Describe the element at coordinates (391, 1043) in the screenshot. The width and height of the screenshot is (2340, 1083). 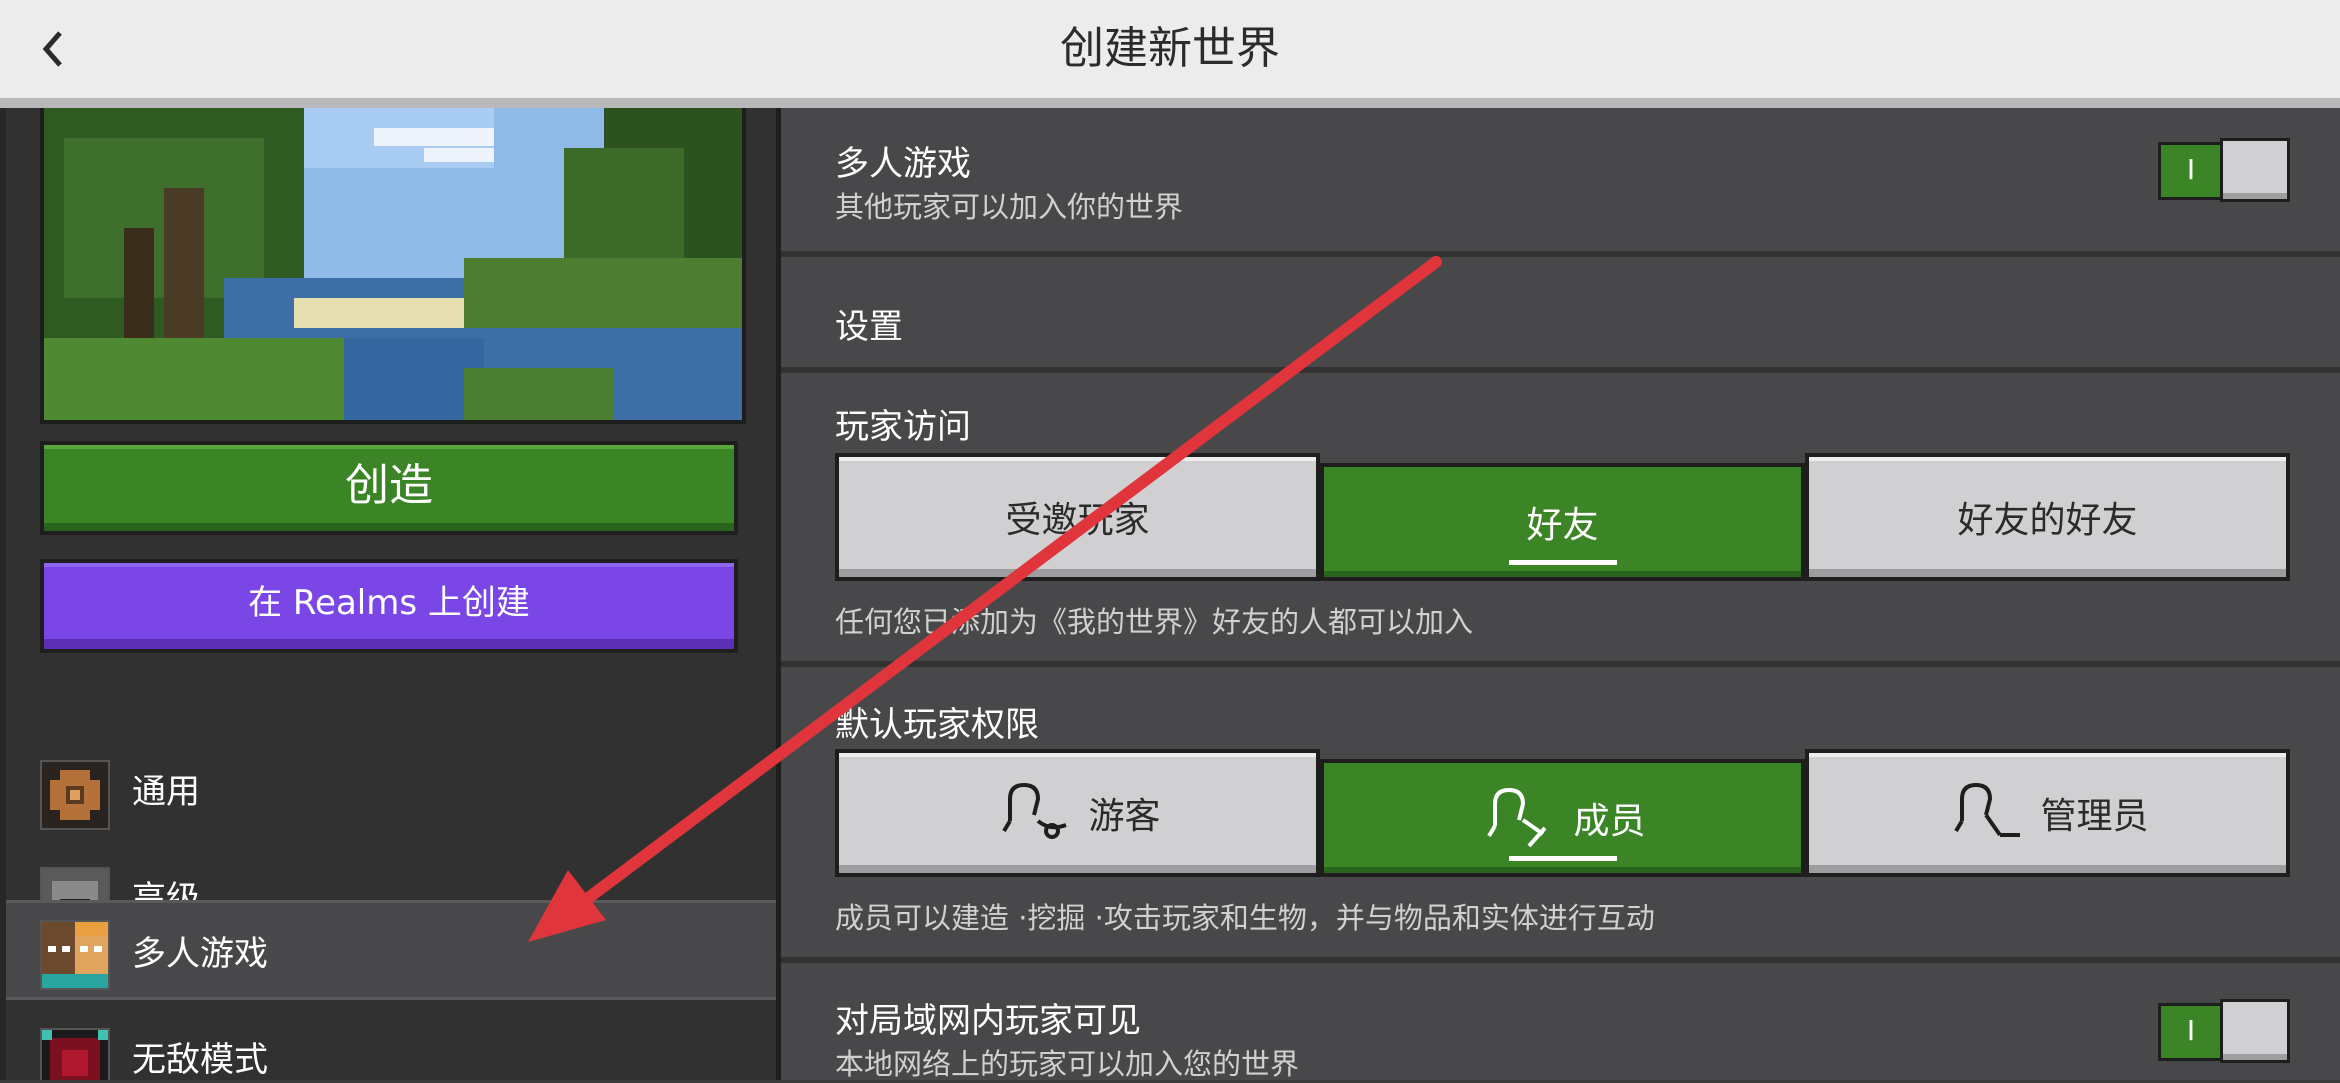
I see `nav-item-cheats: 无敌模式` at that location.